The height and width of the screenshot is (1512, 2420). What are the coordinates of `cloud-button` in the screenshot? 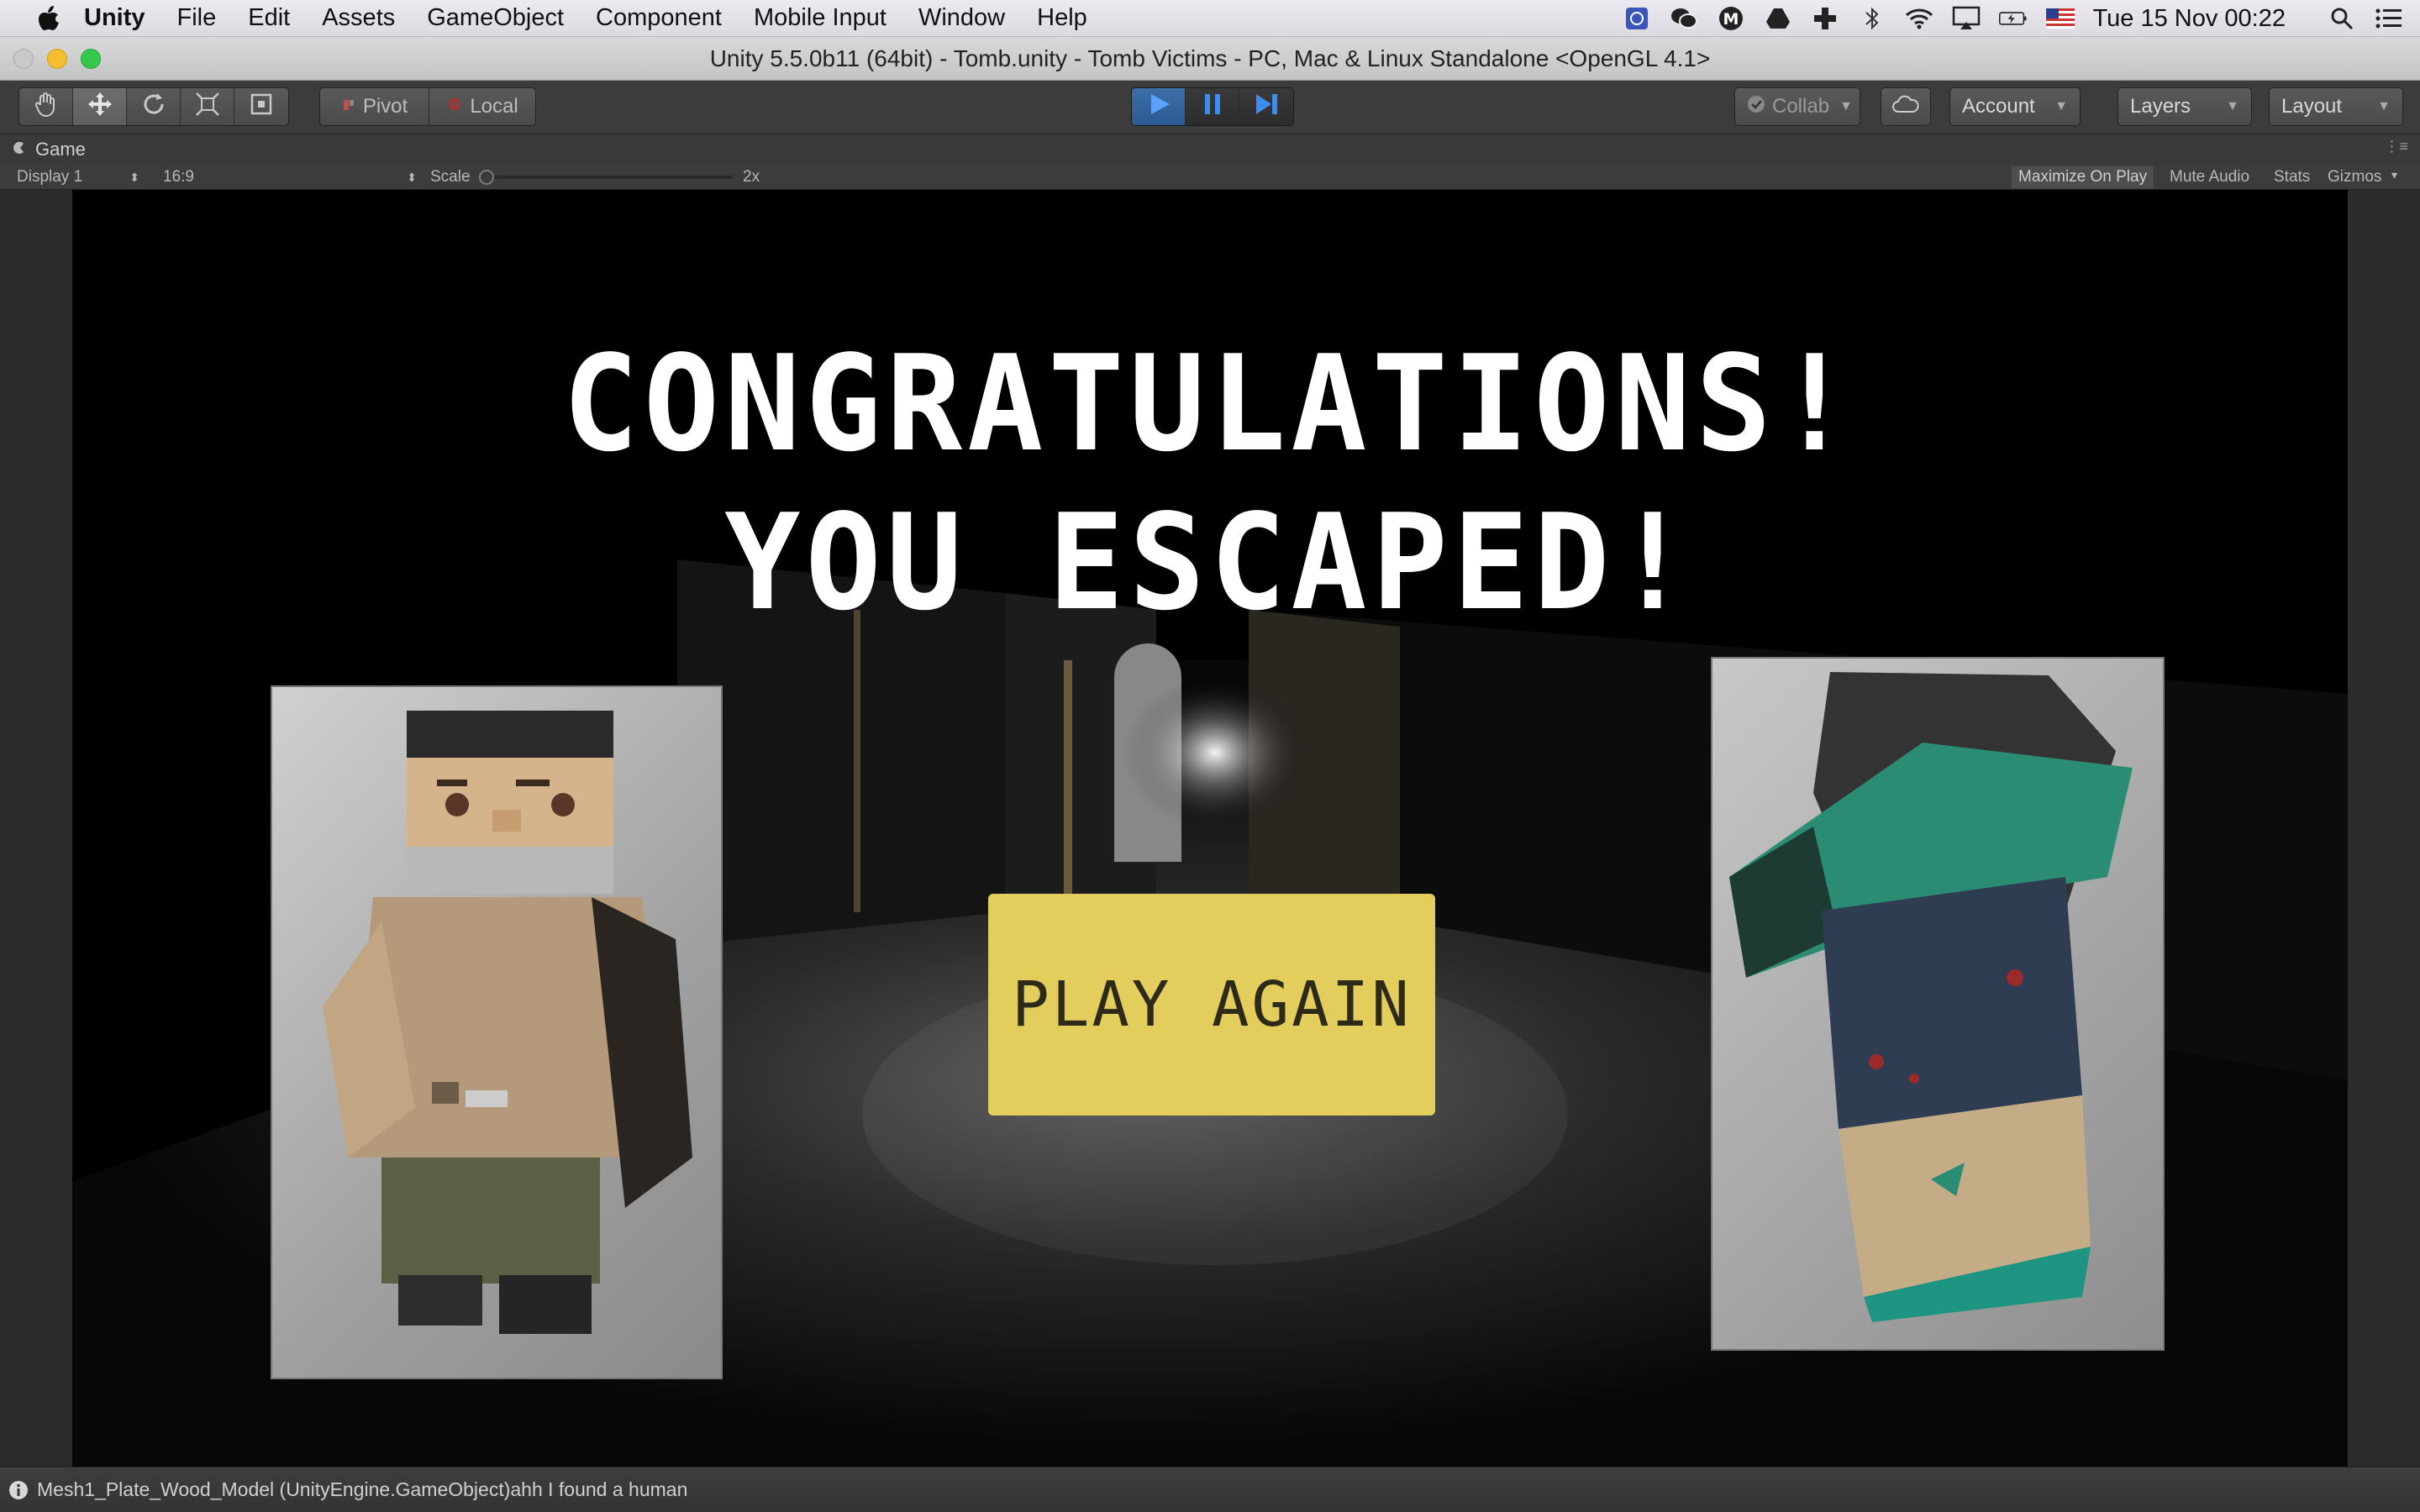 It's located at (1906, 106).